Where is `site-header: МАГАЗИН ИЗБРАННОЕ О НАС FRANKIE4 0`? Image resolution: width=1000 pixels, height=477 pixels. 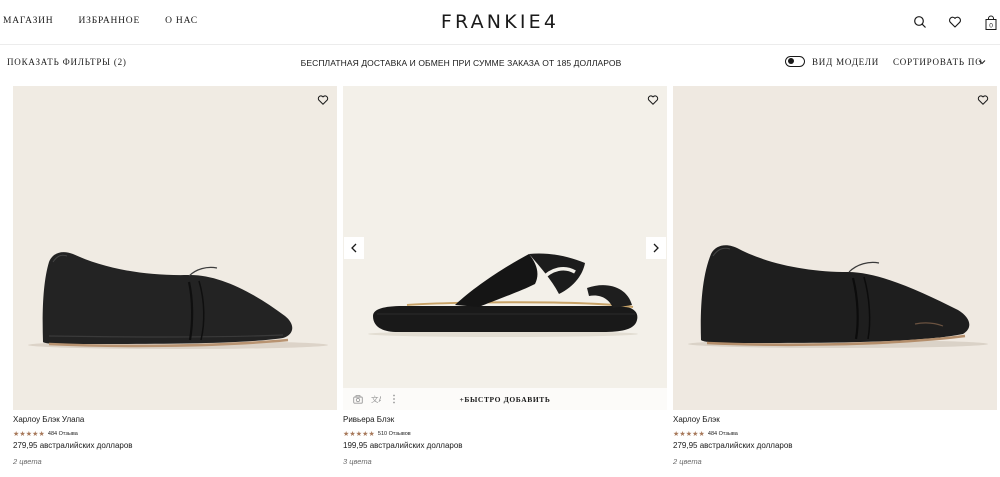
site-header: МАГАЗИН ИЗБРАННОЕ О НАС FRANKIE4 0 is located at coordinates (500, 22).